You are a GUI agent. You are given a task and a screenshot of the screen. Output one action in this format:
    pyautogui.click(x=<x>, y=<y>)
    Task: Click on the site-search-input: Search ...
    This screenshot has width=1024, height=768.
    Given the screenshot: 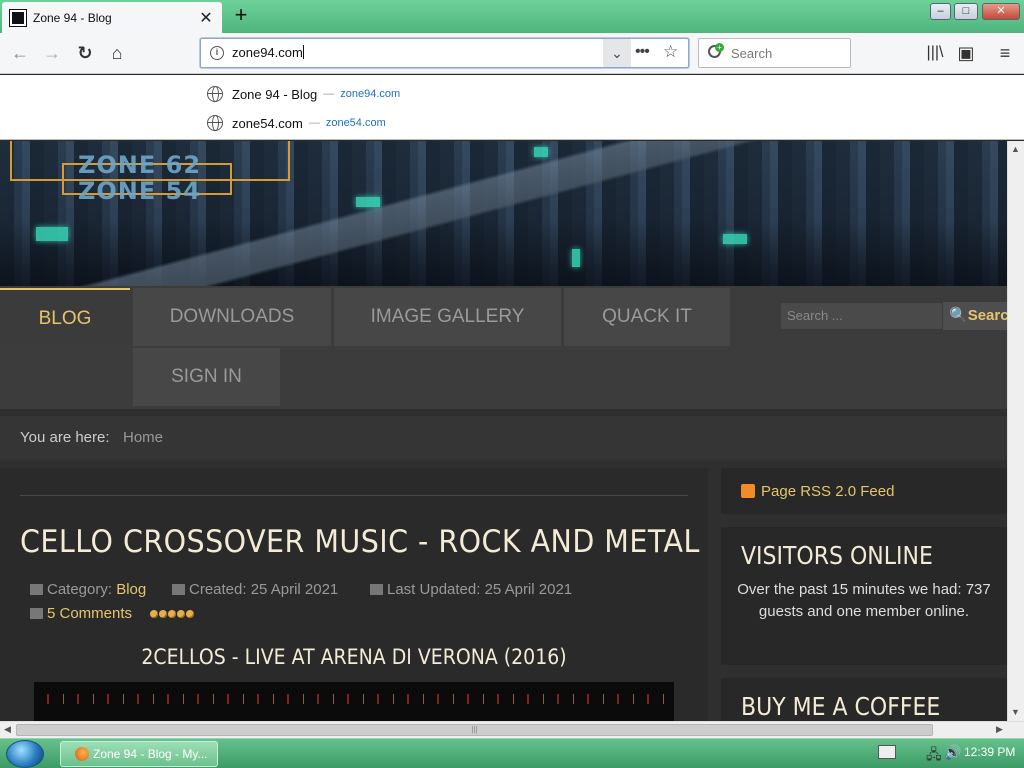 What is the action you would take?
    pyautogui.click(x=861, y=316)
    